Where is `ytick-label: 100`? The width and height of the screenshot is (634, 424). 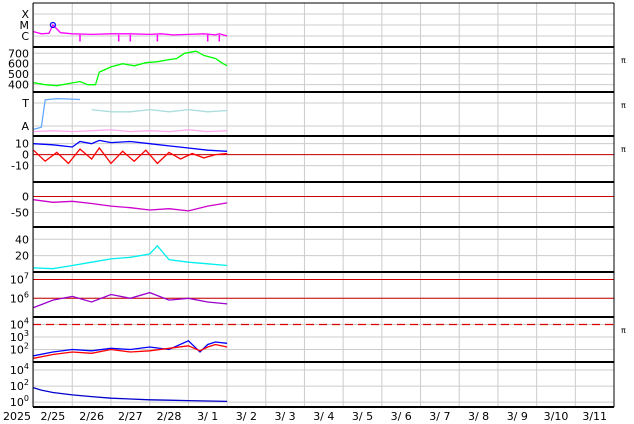 ytick-label: 100 is located at coordinates (19, 401).